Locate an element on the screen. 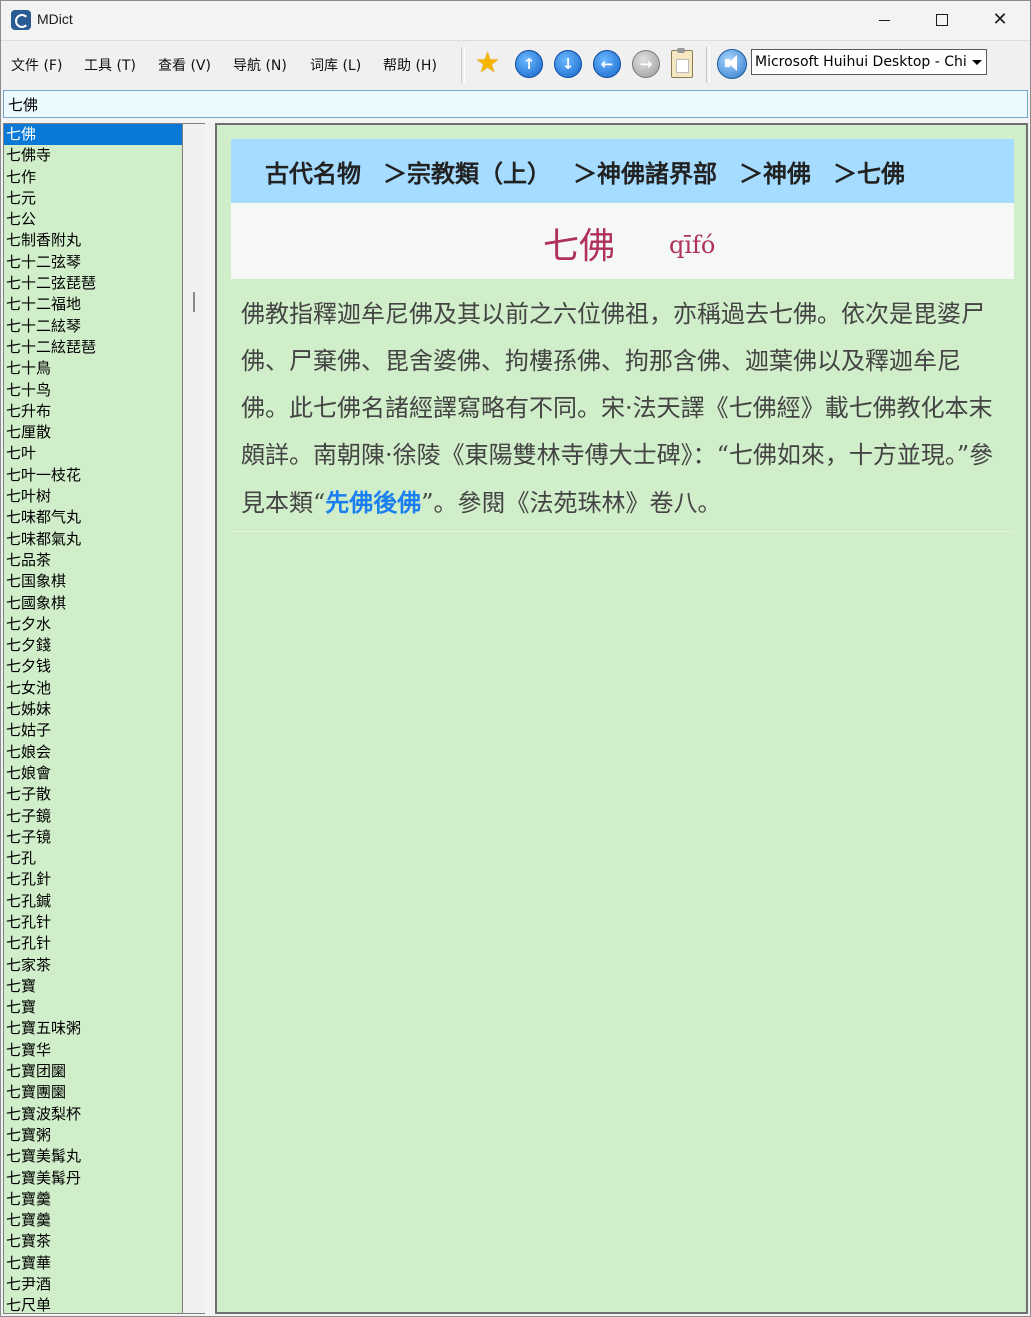 The width and height of the screenshot is (1031, 1317). list-item: 七寶波梨杯 is located at coordinates (93, 1114).